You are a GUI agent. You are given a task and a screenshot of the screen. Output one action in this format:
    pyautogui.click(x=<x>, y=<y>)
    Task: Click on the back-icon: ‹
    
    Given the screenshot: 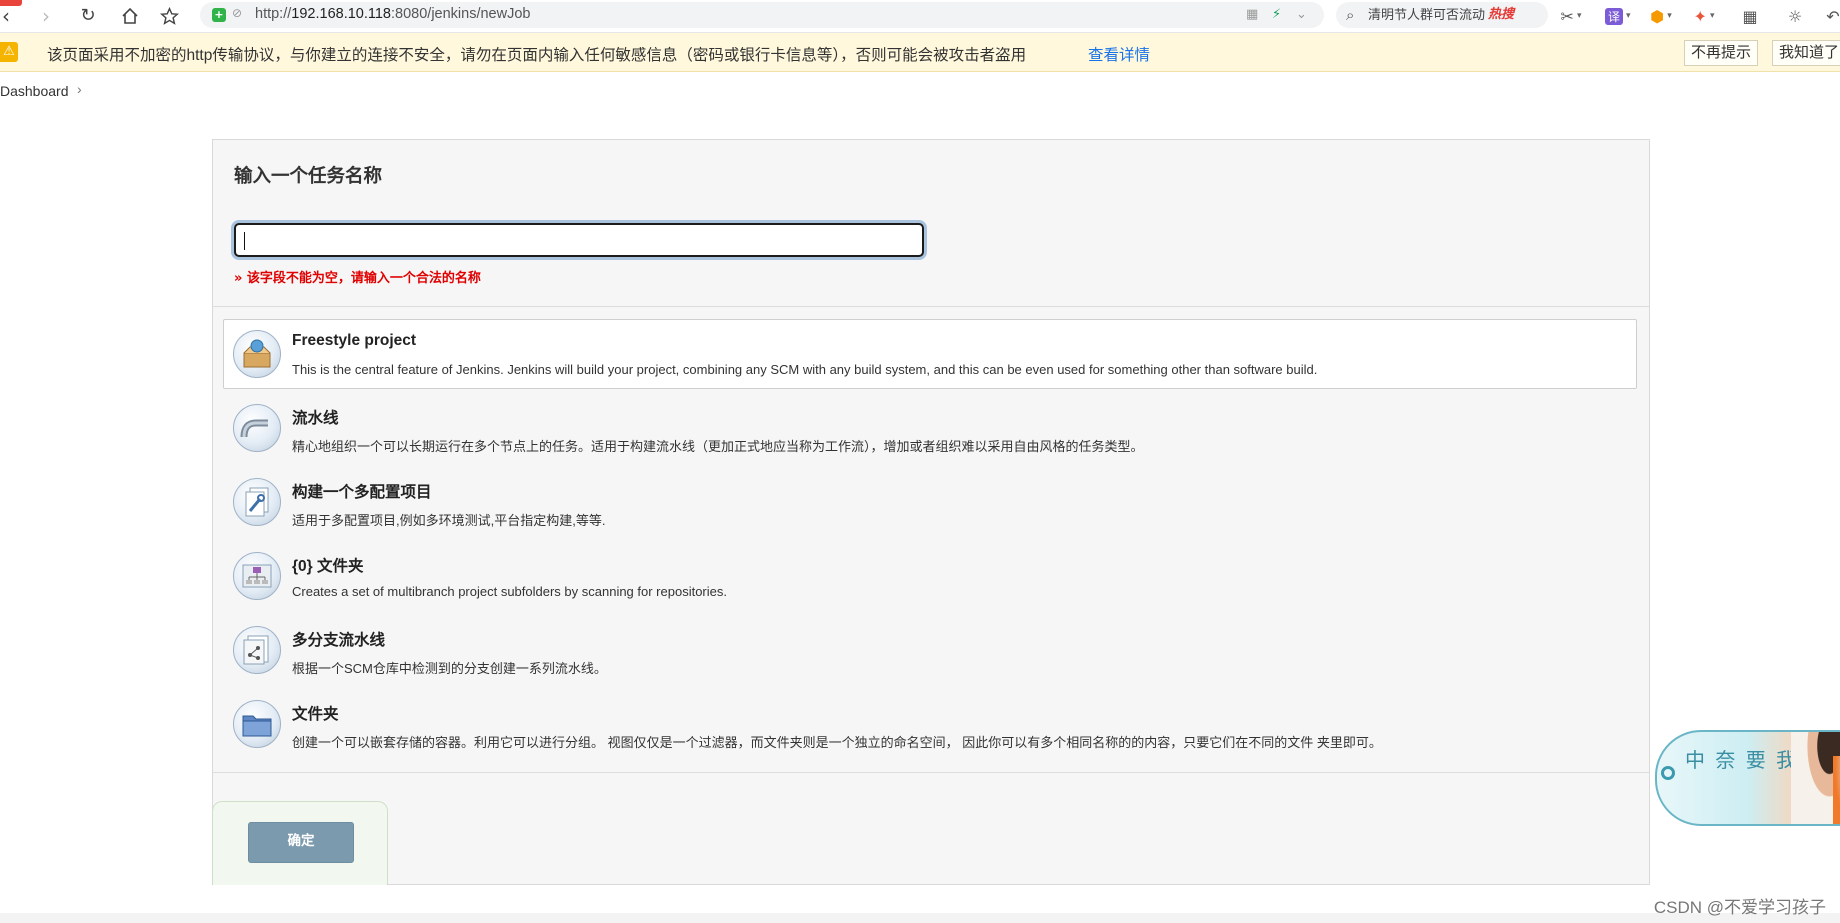 What is the action you would take?
    pyautogui.click(x=9, y=16)
    